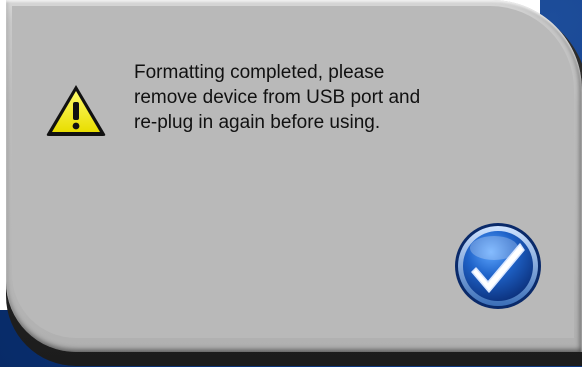 Image resolution: width=582 pixels, height=367 pixels. Describe the element at coordinates (277, 97) in the screenshot. I see `message-line-2: remove device from USB port and` at that location.